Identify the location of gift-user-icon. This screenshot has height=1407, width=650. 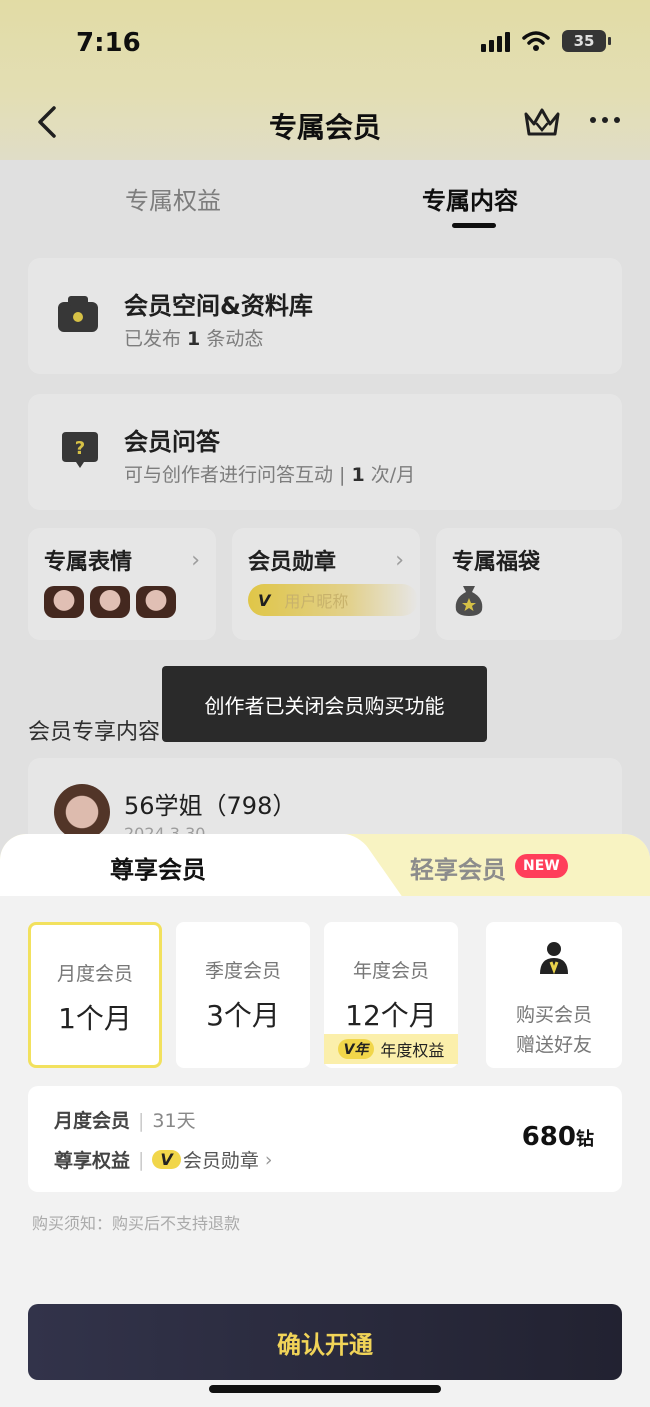
(554, 958).